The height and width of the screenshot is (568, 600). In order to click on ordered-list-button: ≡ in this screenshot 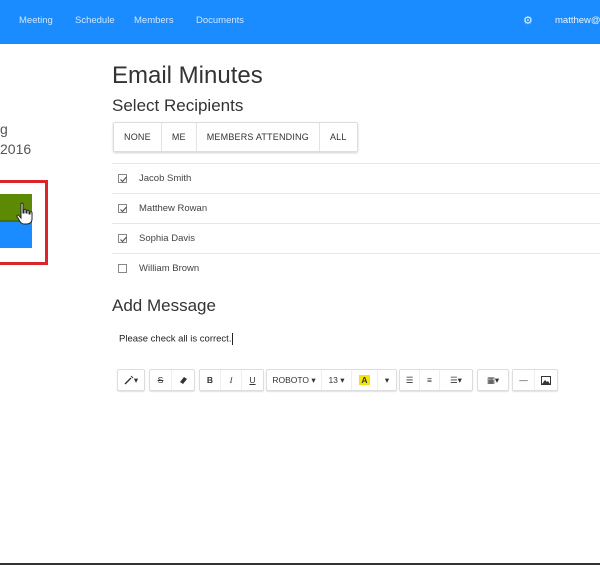, I will do `click(430, 380)`.